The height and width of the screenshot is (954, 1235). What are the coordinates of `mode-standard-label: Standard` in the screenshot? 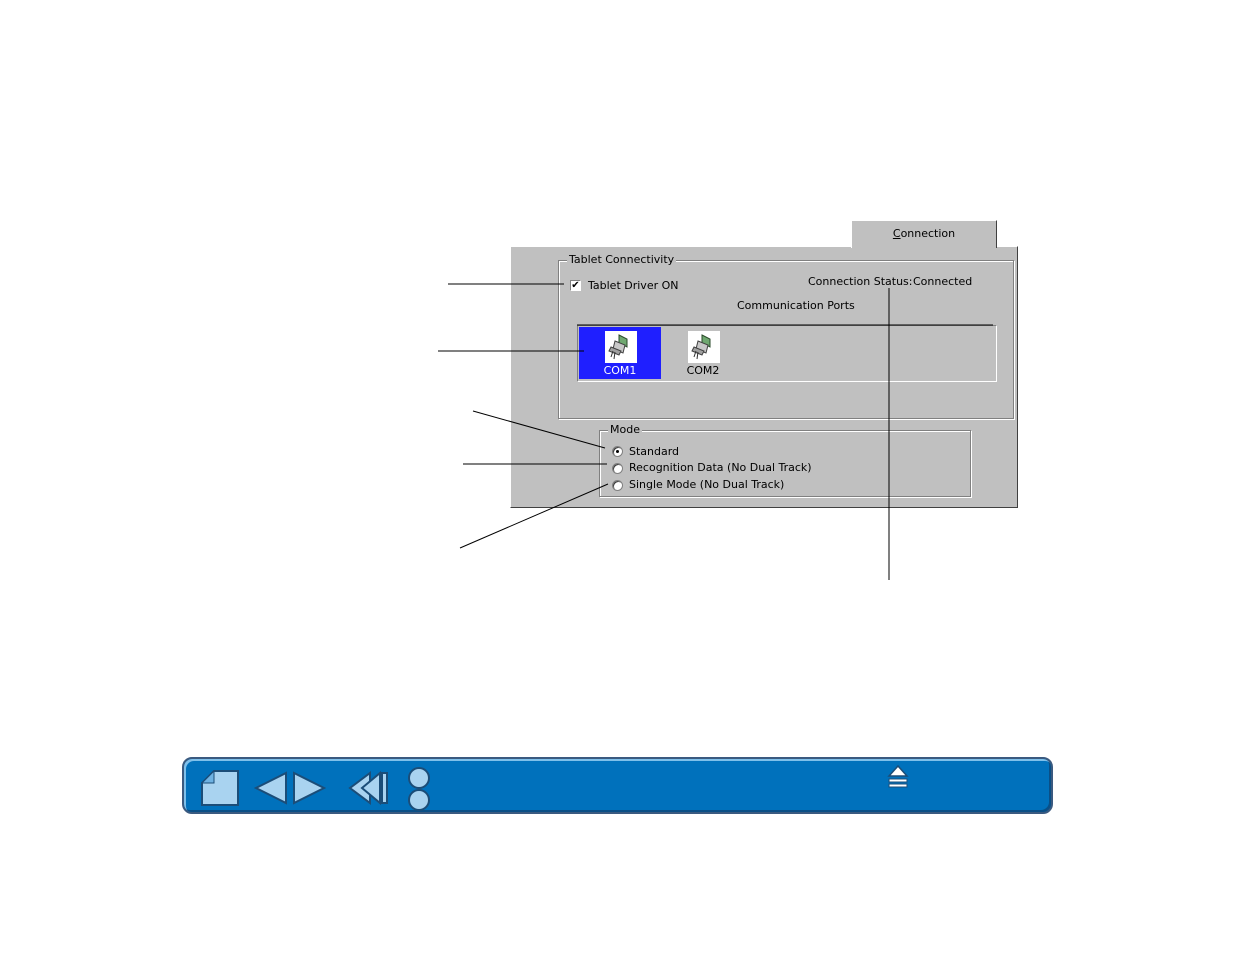 It's located at (654, 451).